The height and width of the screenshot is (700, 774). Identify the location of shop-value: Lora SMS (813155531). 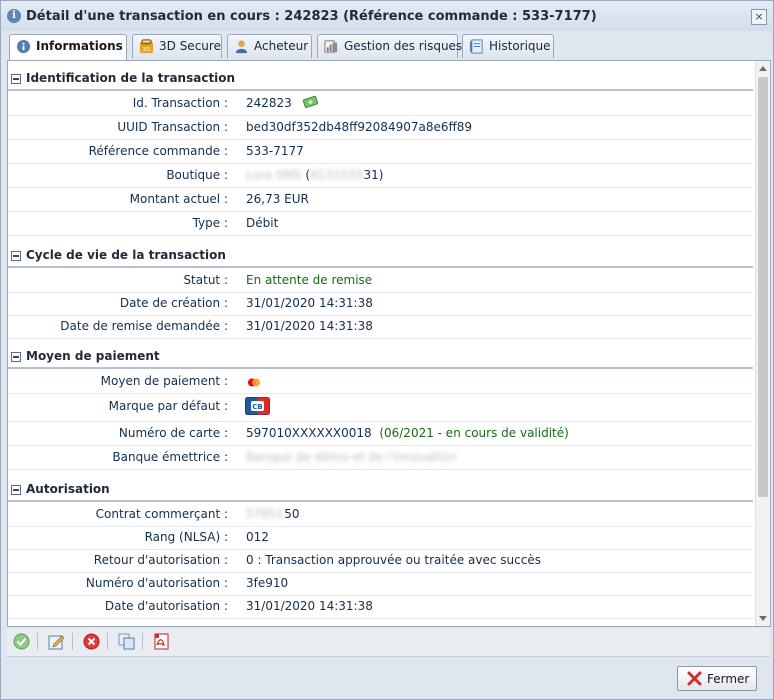
(315, 175).